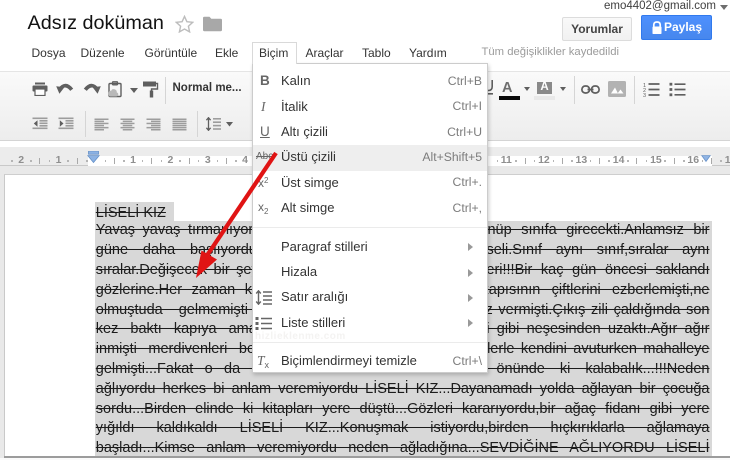 The image size is (730, 460). Describe the element at coordinates (644, 95) in the screenshot. I see `svg-text: 3` at that location.